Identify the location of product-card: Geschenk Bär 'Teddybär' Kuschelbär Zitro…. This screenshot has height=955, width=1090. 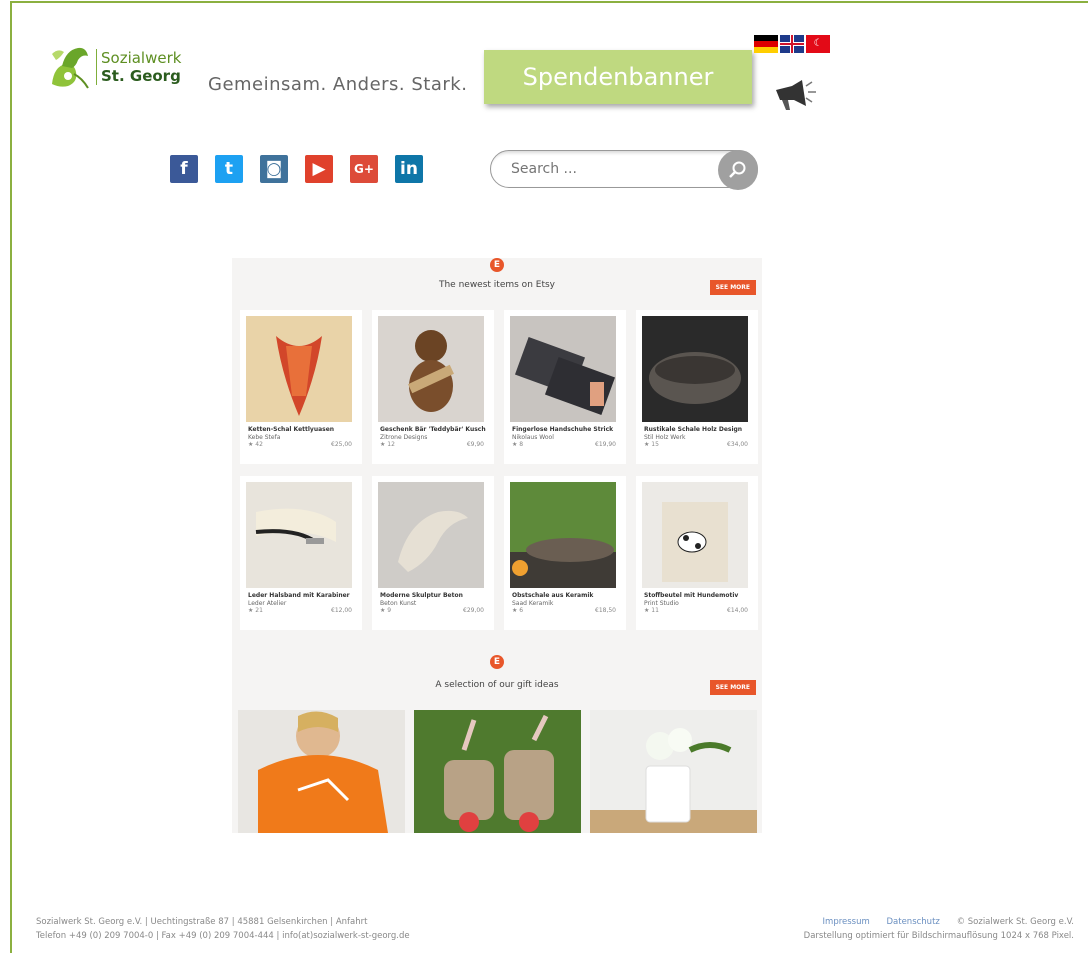
(433, 387).